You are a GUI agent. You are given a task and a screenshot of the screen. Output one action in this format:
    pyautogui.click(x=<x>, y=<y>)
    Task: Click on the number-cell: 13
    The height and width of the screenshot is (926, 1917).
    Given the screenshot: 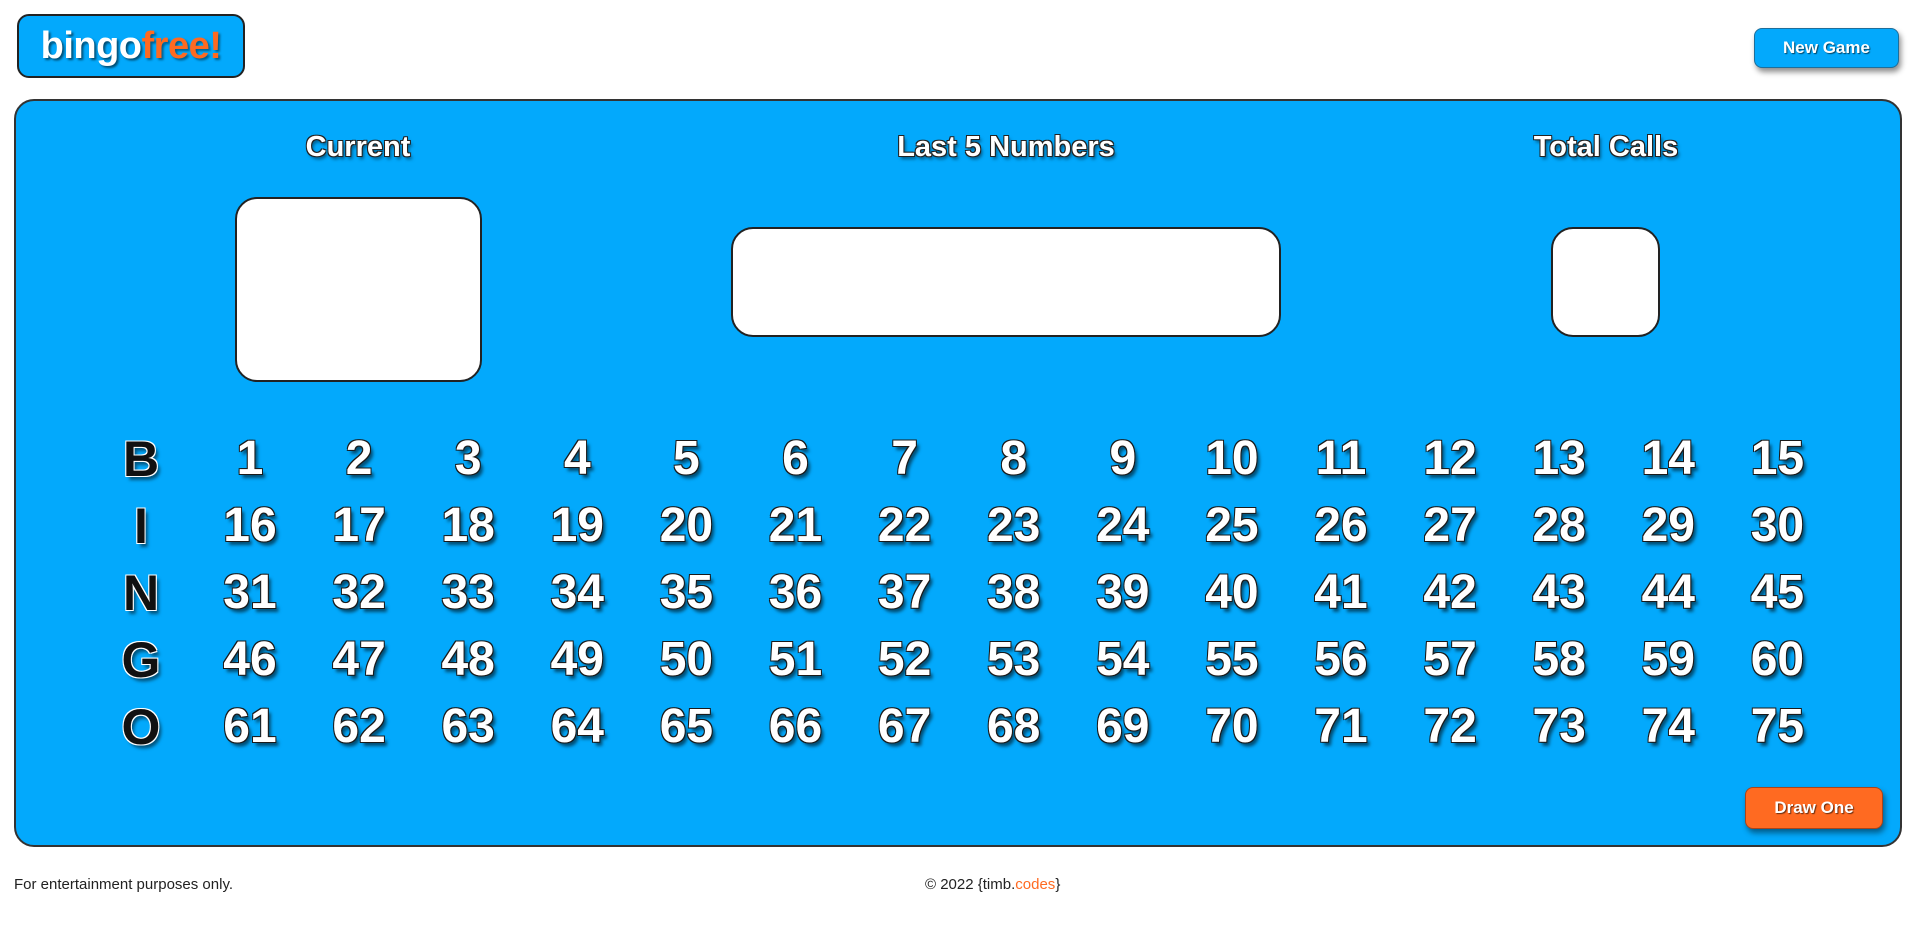 What is the action you would take?
    pyautogui.click(x=1559, y=459)
    